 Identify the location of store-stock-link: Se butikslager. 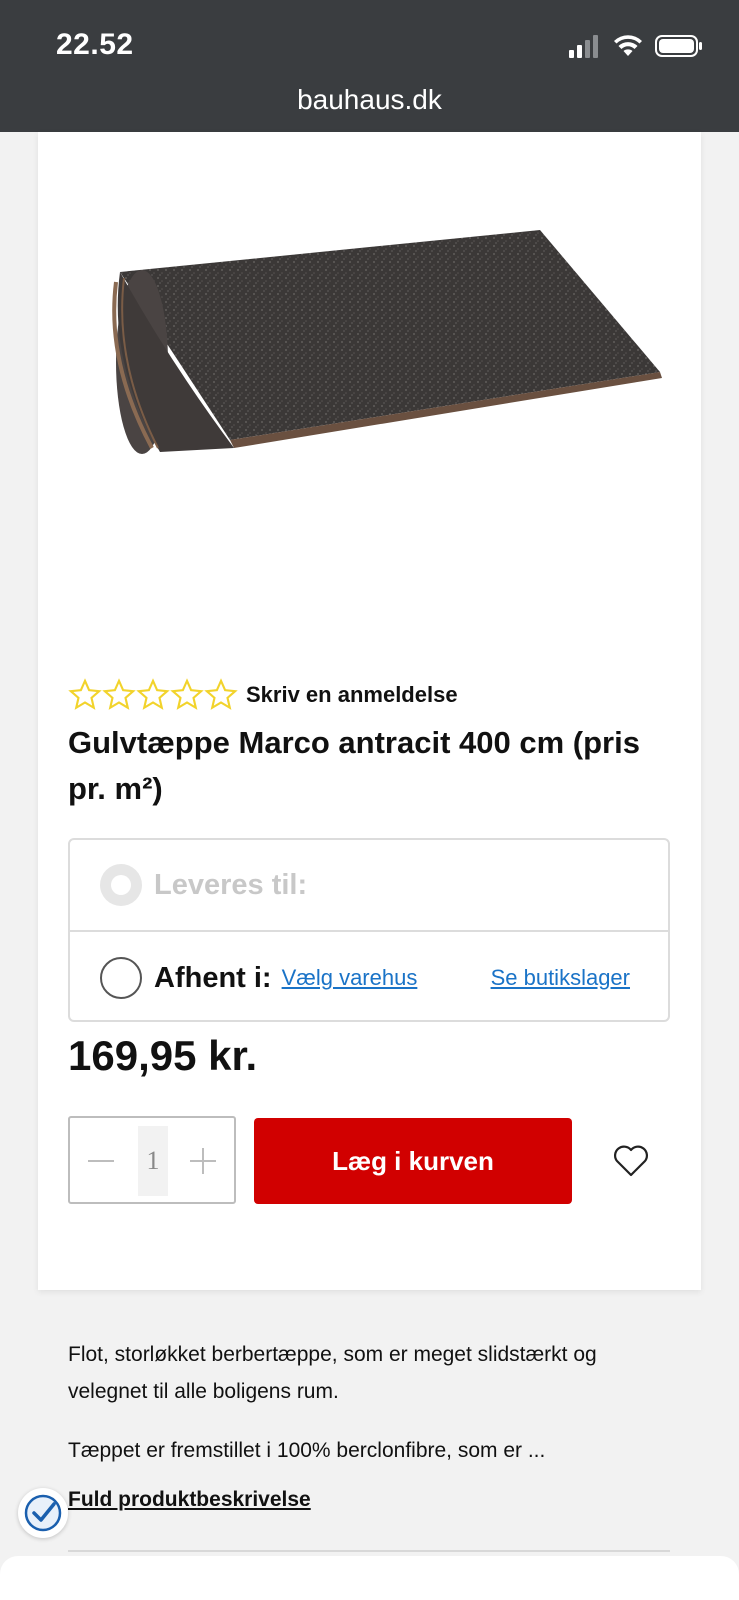
(560, 978).